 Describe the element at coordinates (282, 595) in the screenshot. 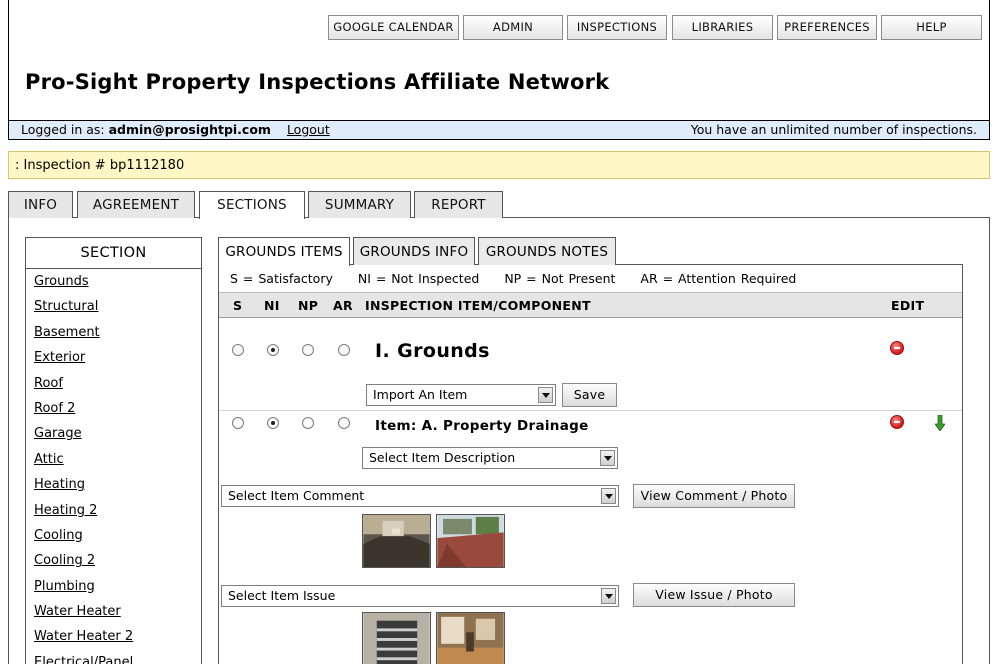

I see `item-issue-value: Select Item Issue` at that location.